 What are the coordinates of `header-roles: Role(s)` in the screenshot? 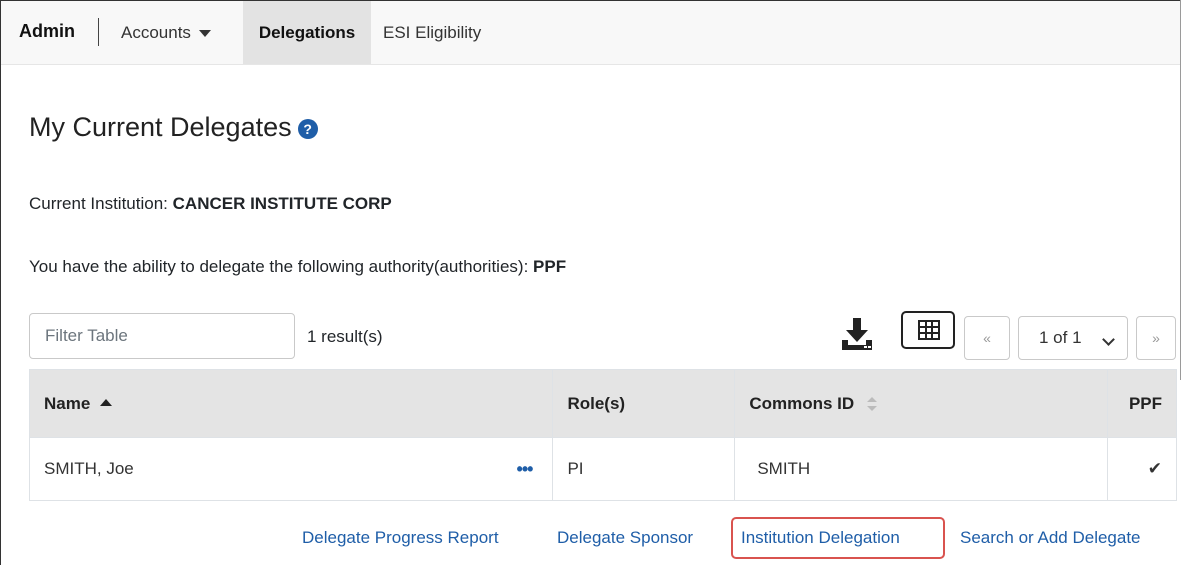 It's located at (644, 403).